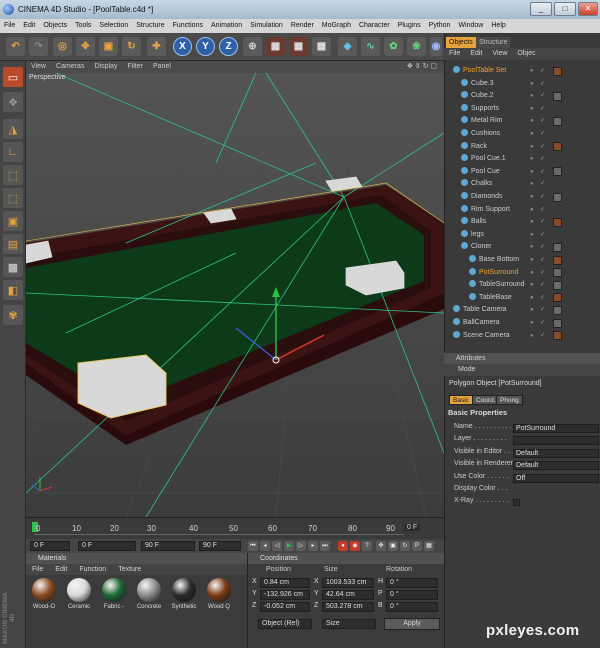  What do you see at coordinates (556, 478) in the screenshot?
I see `property-value: Off` at bounding box center [556, 478].